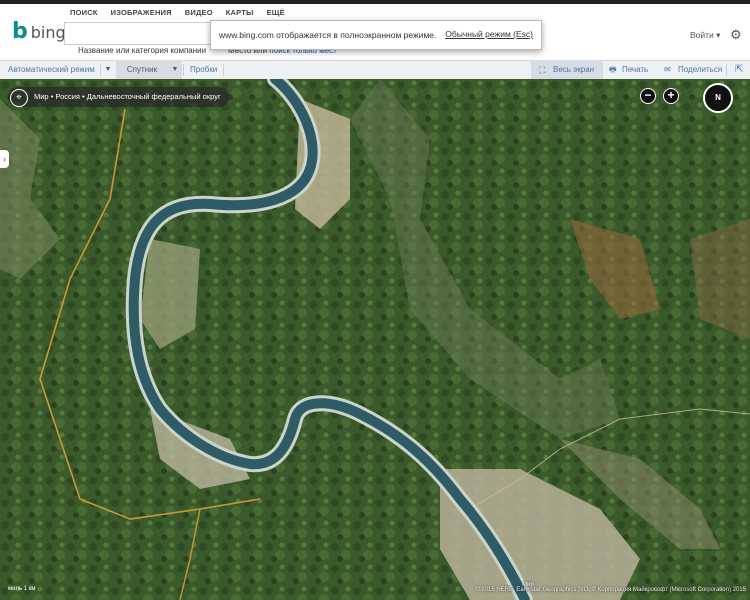 The width and height of the screenshot is (750, 600). I want to click on zoom-out-button: −, so click(648, 96).